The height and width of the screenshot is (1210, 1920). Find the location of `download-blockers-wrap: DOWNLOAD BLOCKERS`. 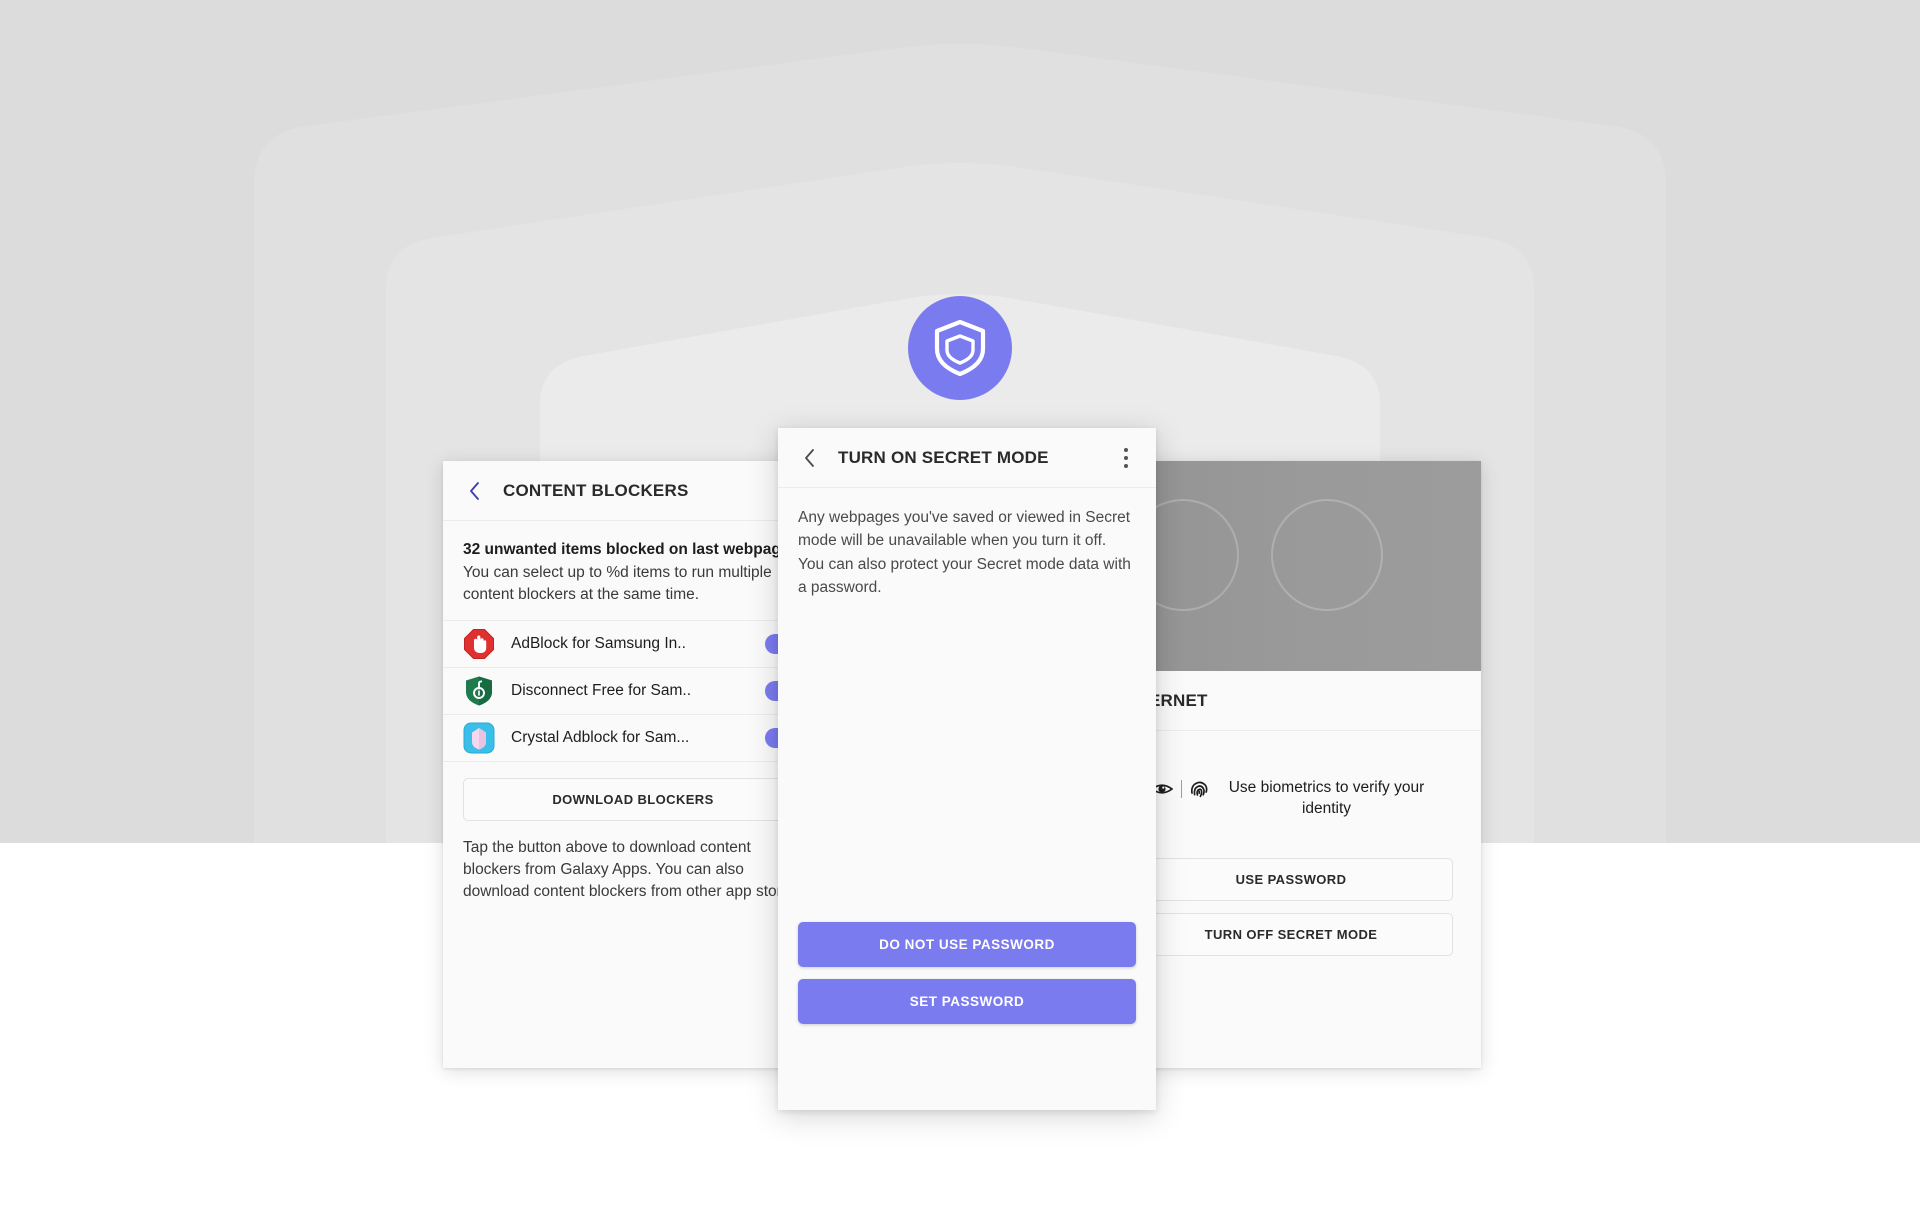

download-blockers-wrap: DOWNLOAD BLOCKERS is located at coordinates (633, 791).